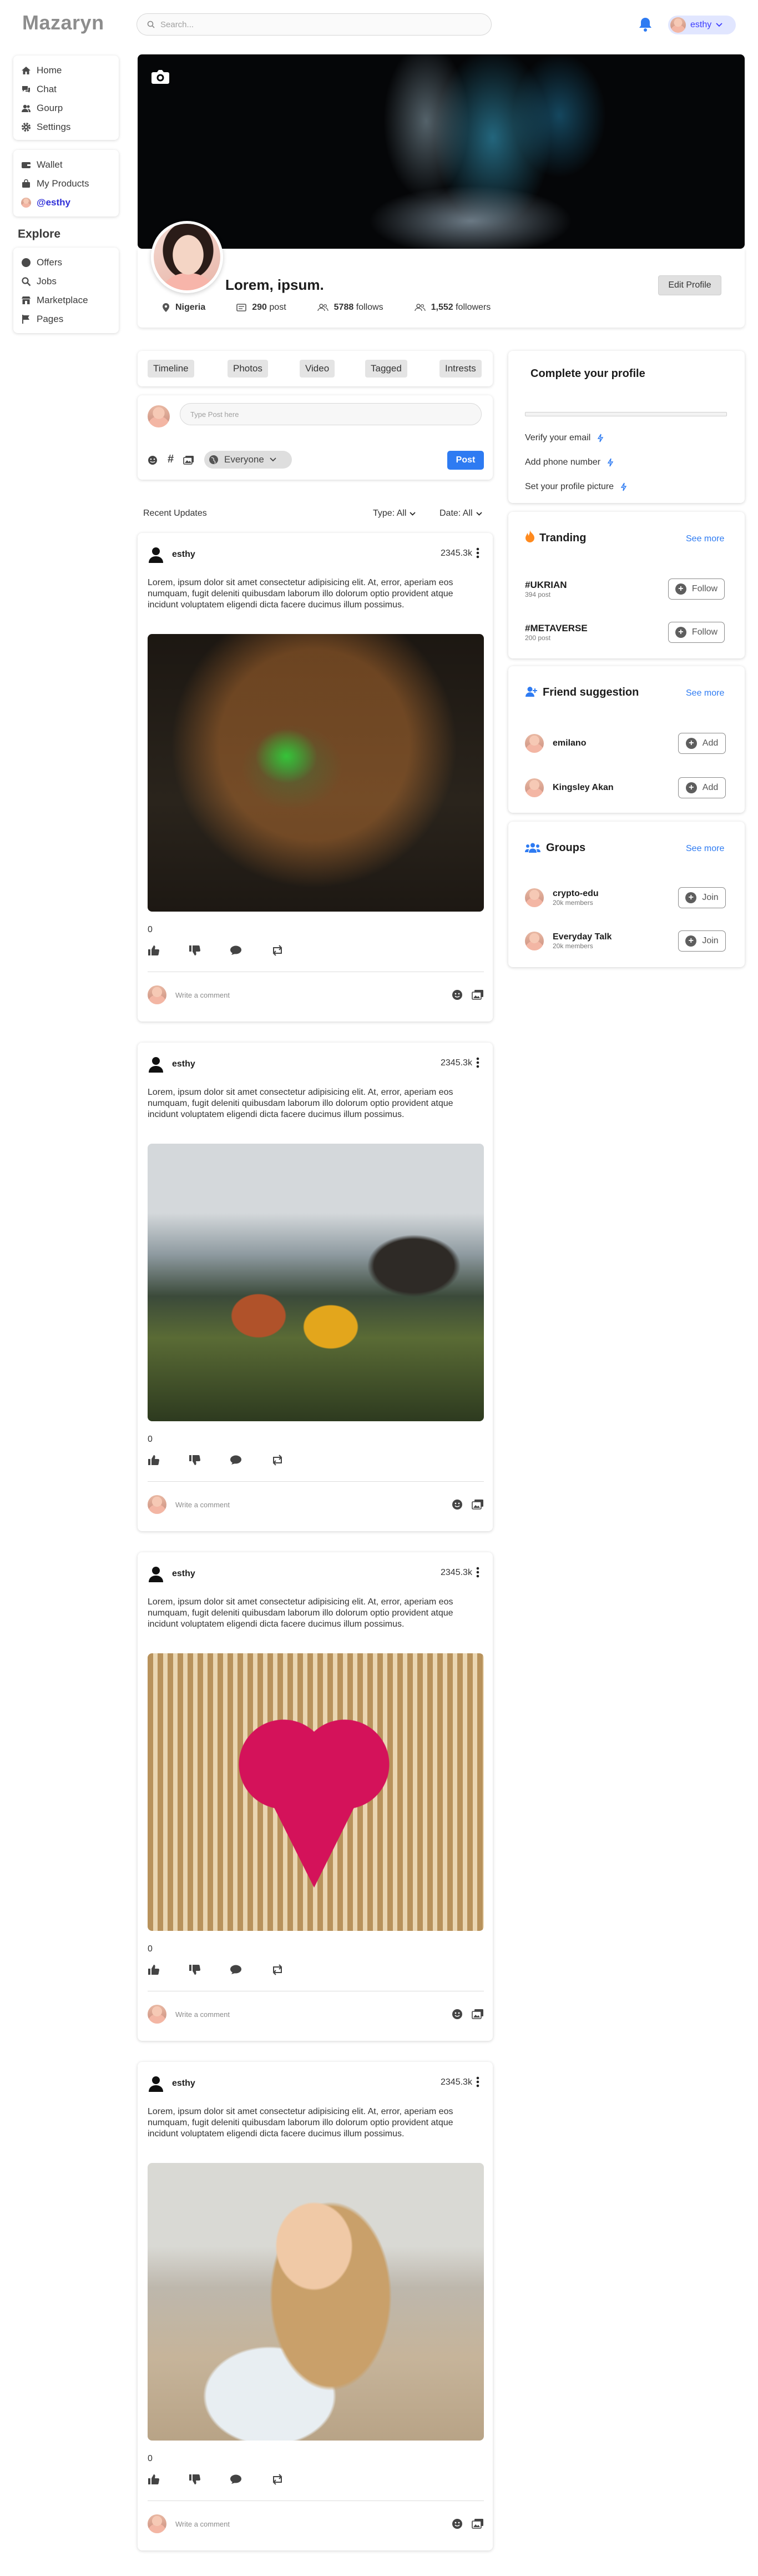  Describe the element at coordinates (317, 369) in the screenshot. I see `tab-video: Video` at that location.